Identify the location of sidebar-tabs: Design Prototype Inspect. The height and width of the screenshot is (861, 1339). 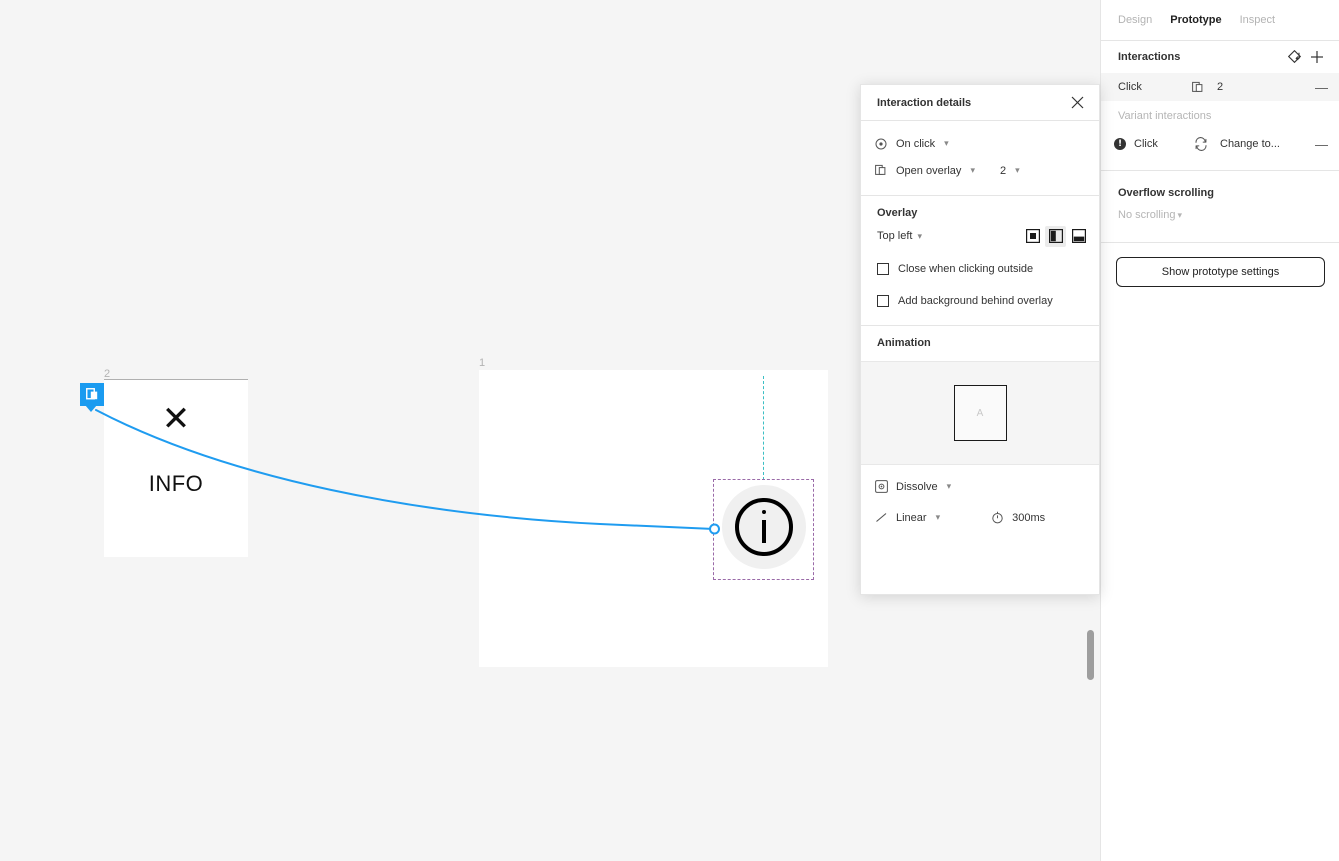
(1220, 20).